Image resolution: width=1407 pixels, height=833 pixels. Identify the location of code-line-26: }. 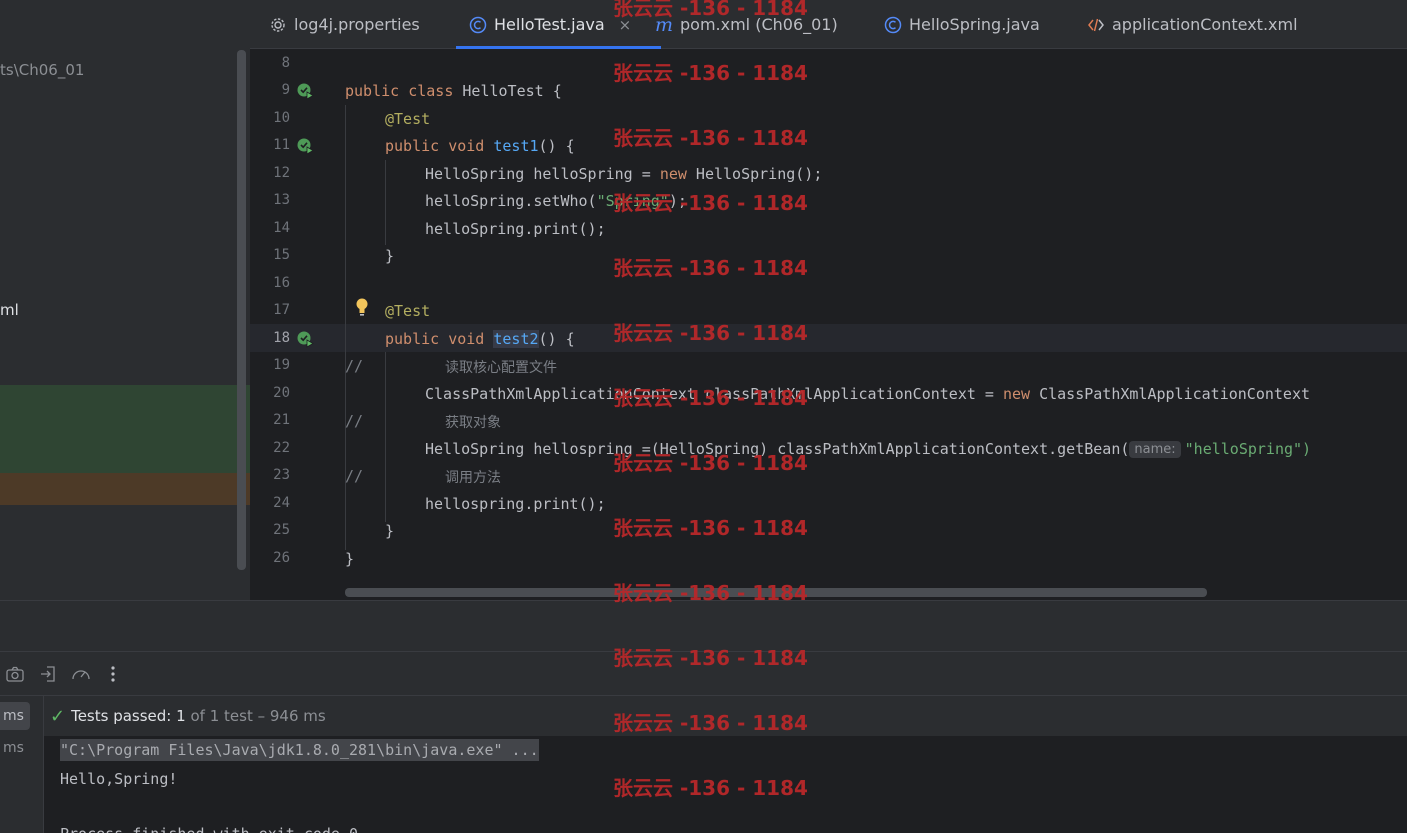
(349, 559).